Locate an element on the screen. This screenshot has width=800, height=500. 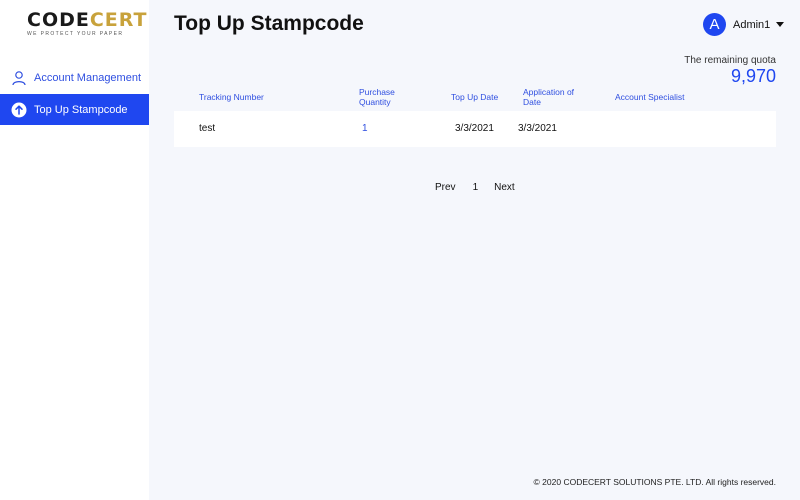
column-header-purchase-quantity: Purchase Quantity is located at coordinates (384, 97).